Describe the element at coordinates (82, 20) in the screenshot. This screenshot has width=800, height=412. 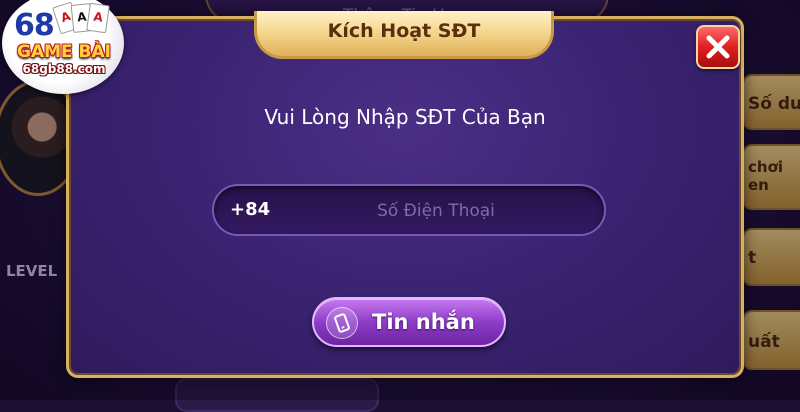
I see `logo-cards-icon: A A A` at that location.